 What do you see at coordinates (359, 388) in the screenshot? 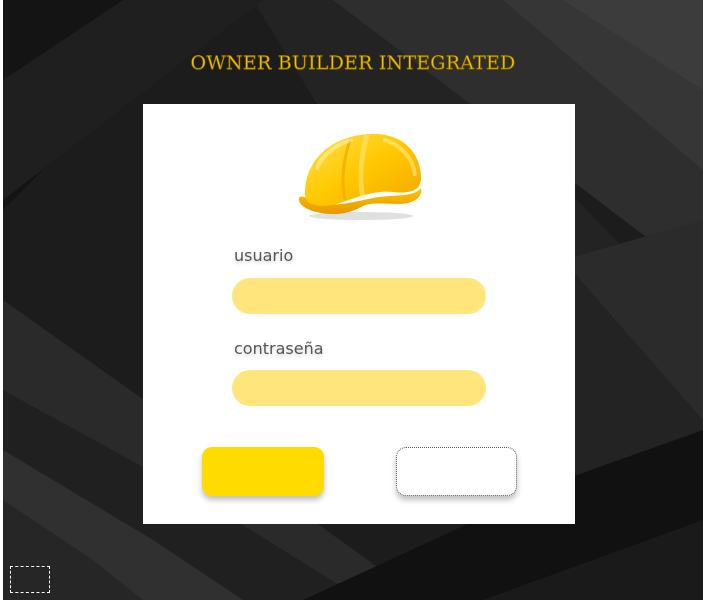
I see `password-input` at bounding box center [359, 388].